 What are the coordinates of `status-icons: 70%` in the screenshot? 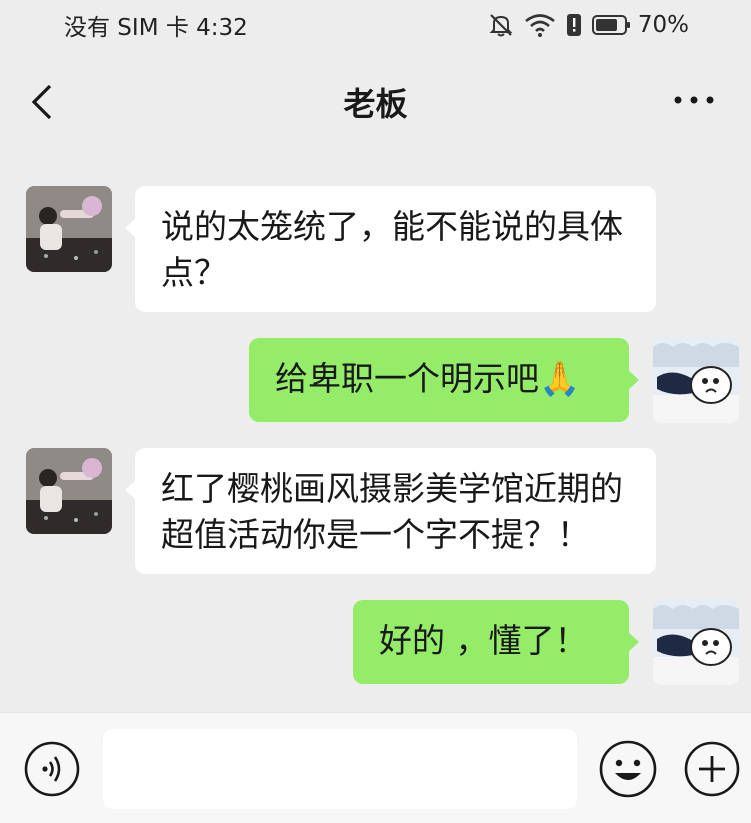 It's located at (588, 25).